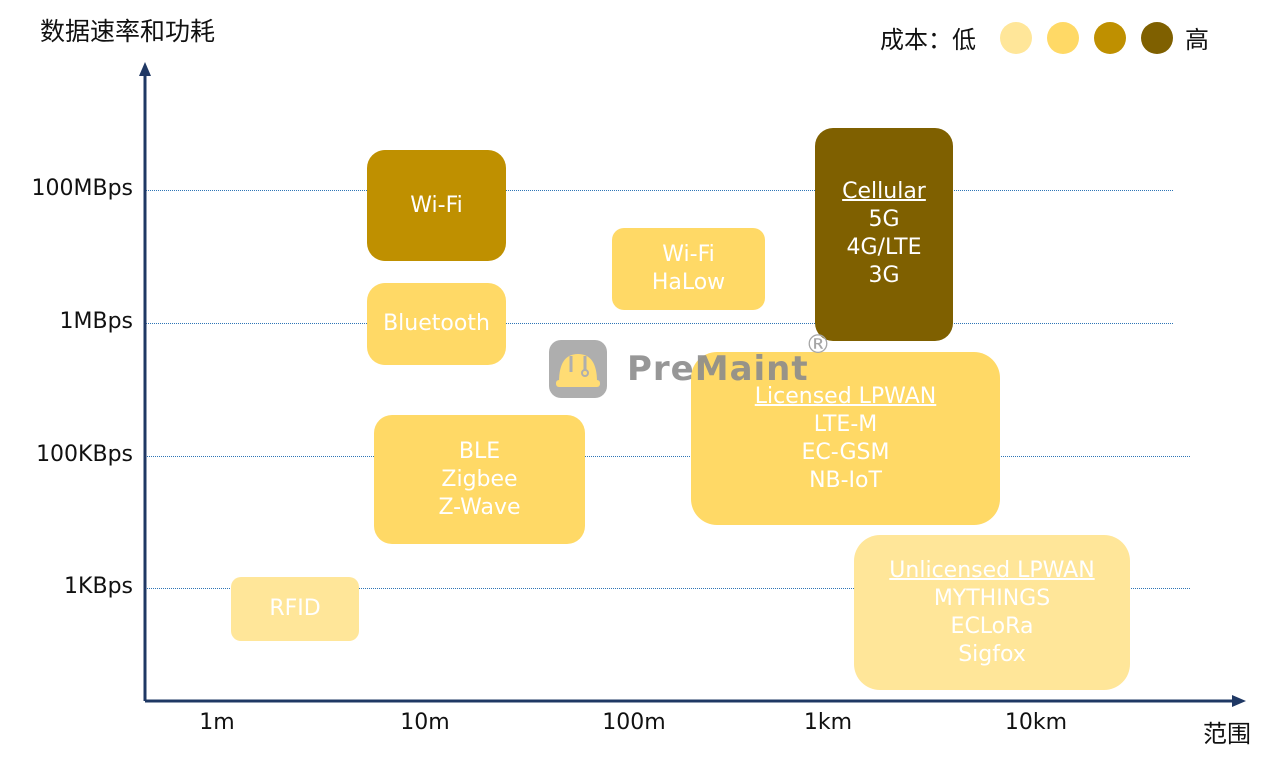 Image resolution: width=1280 pixels, height=765 pixels. I want to click on box-line: 5G, so click(884, 219).